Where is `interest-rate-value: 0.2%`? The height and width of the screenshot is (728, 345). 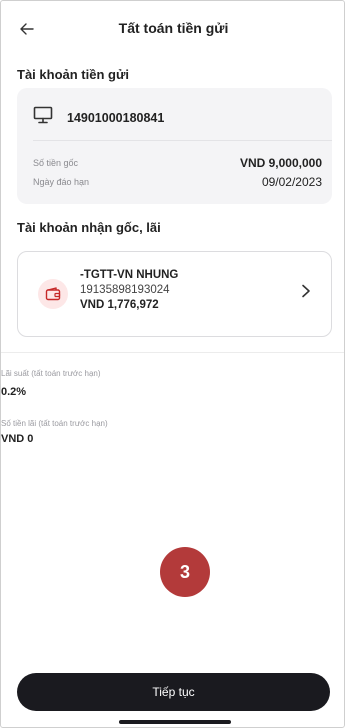 interest-rate-value: 0.2% is located at coordinates (14, 392).